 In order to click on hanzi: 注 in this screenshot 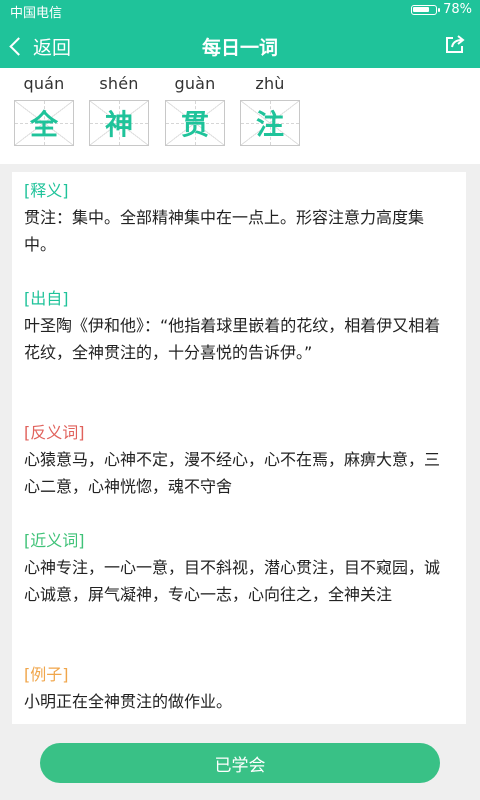, I will do `click(269, 124)`.